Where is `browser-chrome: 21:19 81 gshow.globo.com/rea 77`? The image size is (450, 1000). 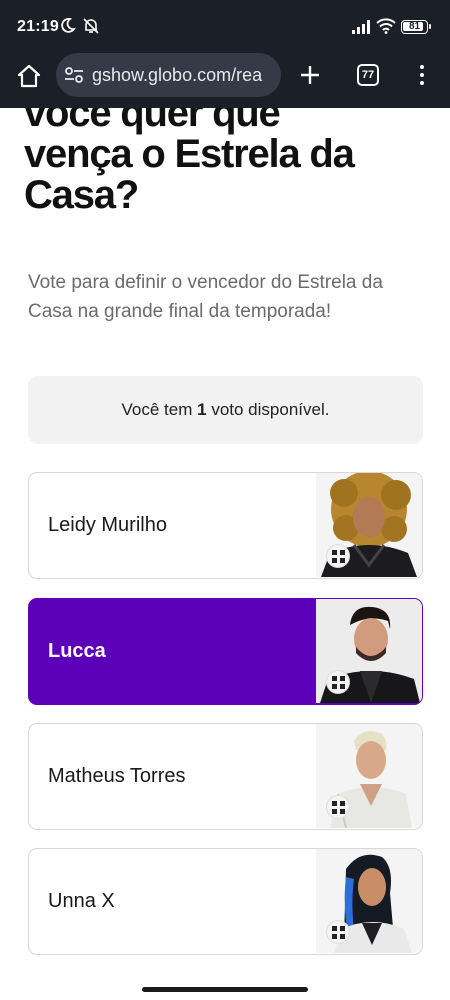 browser-chrome: 21:19 81 gshow.globo.com/rea 77 is located at coordinates (225, 54).